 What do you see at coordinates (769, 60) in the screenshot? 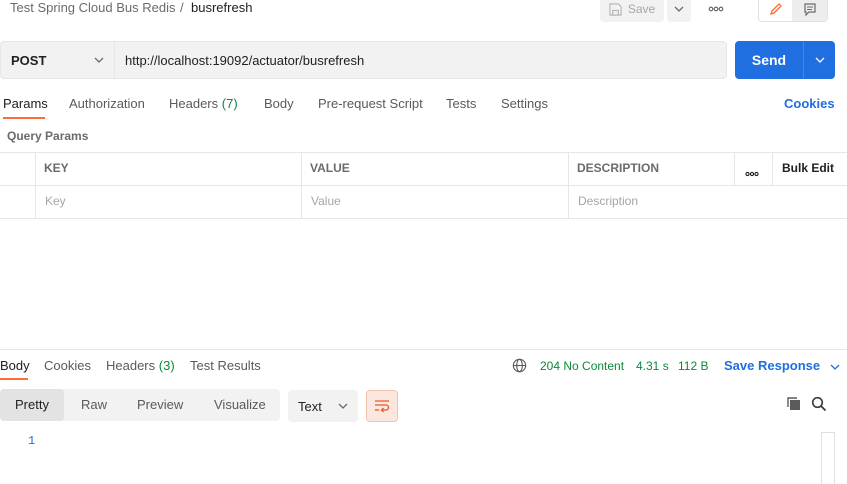
I see `send-button: Send` at bounding box center [769, 60].